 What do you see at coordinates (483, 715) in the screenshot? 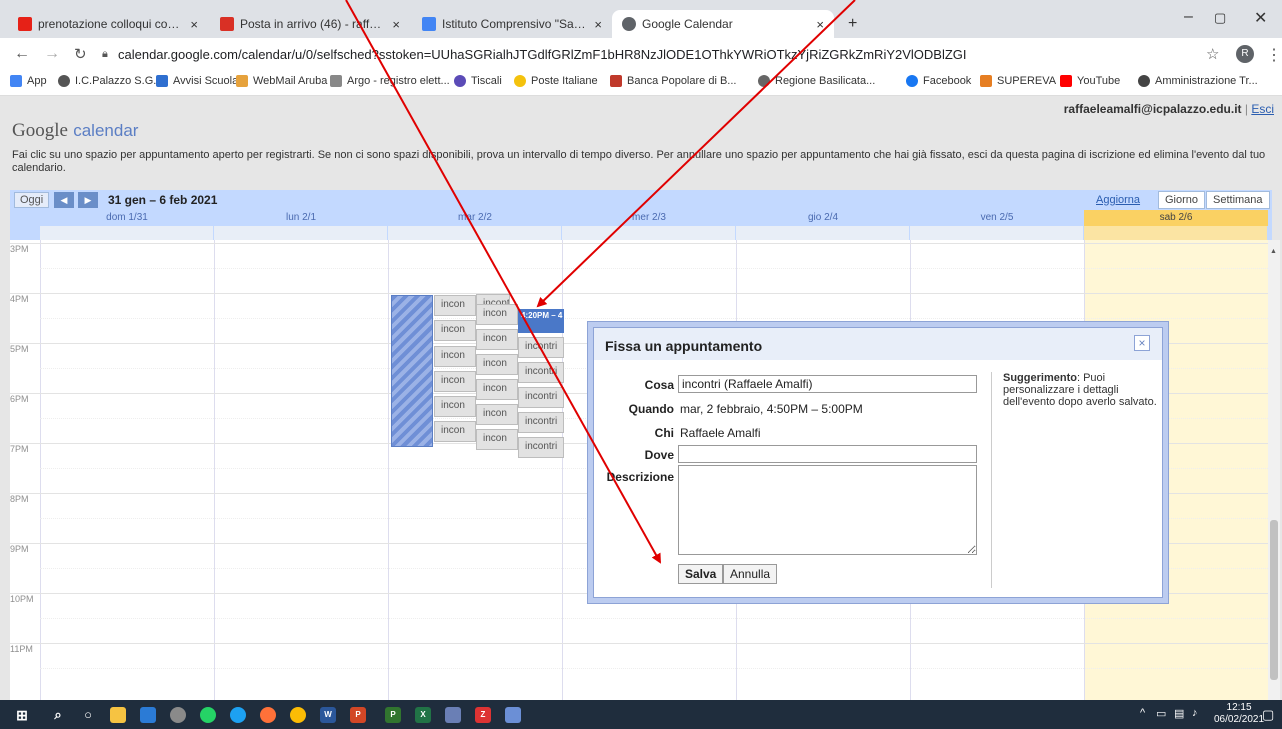
I see `taskbar-app-13-icon: Z` at bounding box center [483, 715].